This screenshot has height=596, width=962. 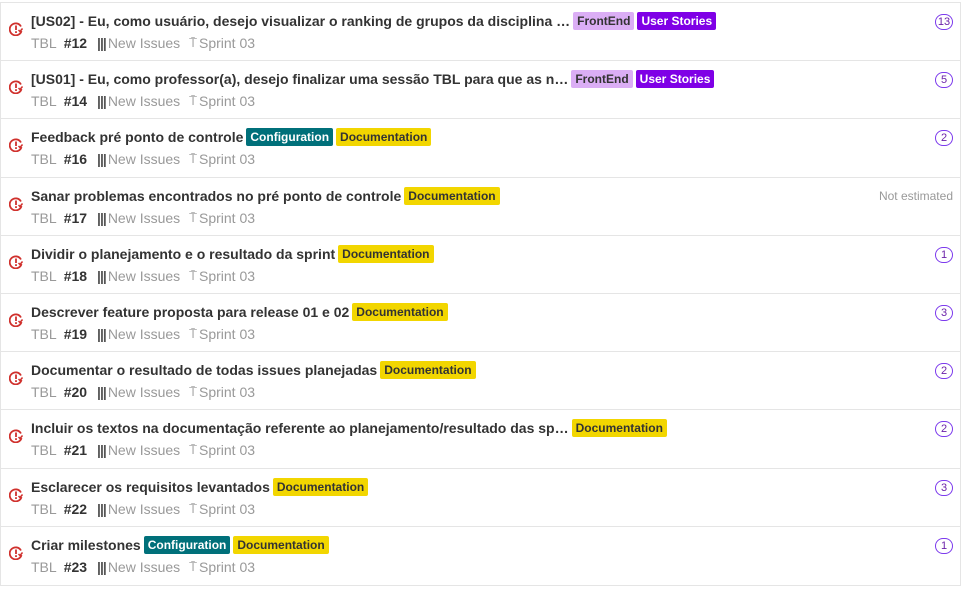 I want to click on issue-number: #12, so click(x=75, y=43).